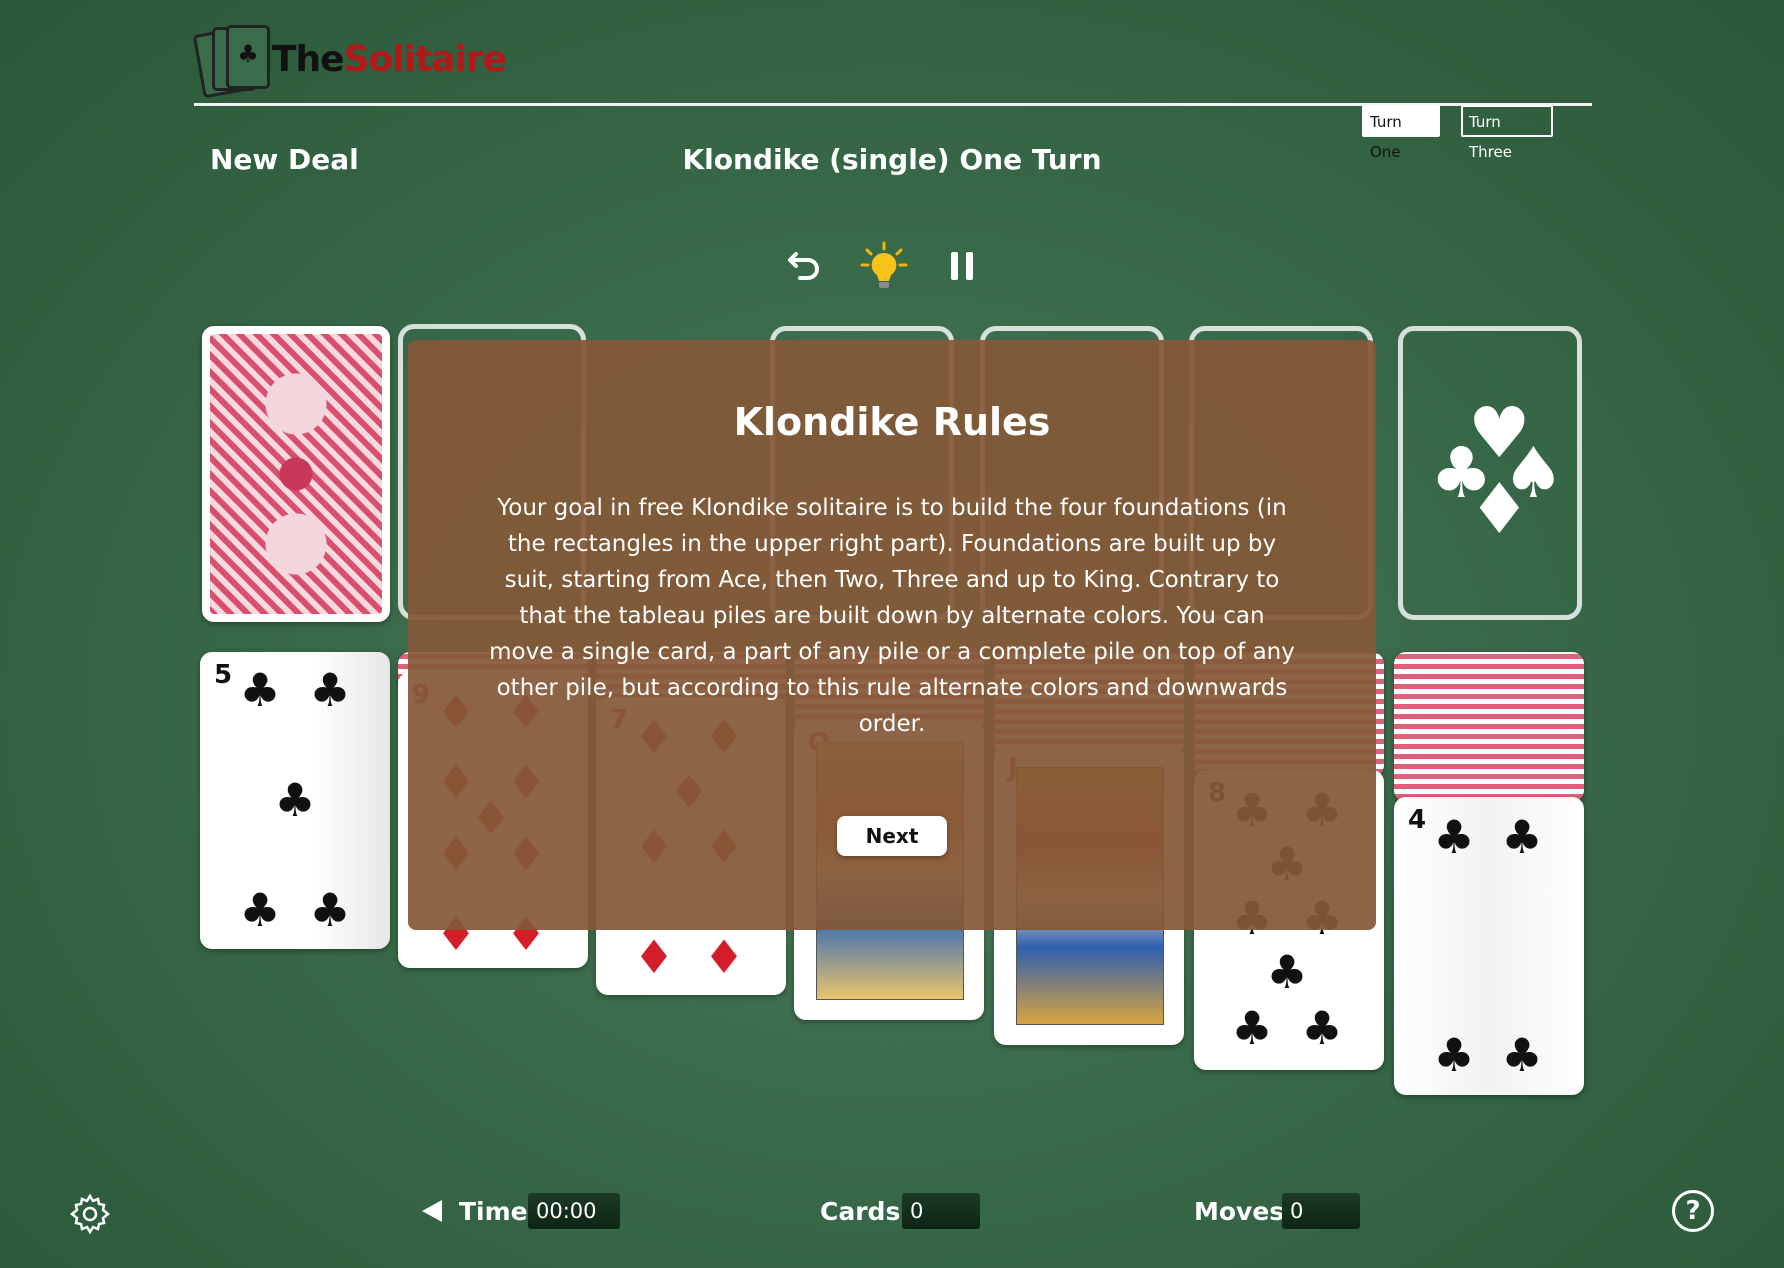  Describe the element at coordinates (941, 1211) in the screenshot. I see `cards-value: 0` at that location.